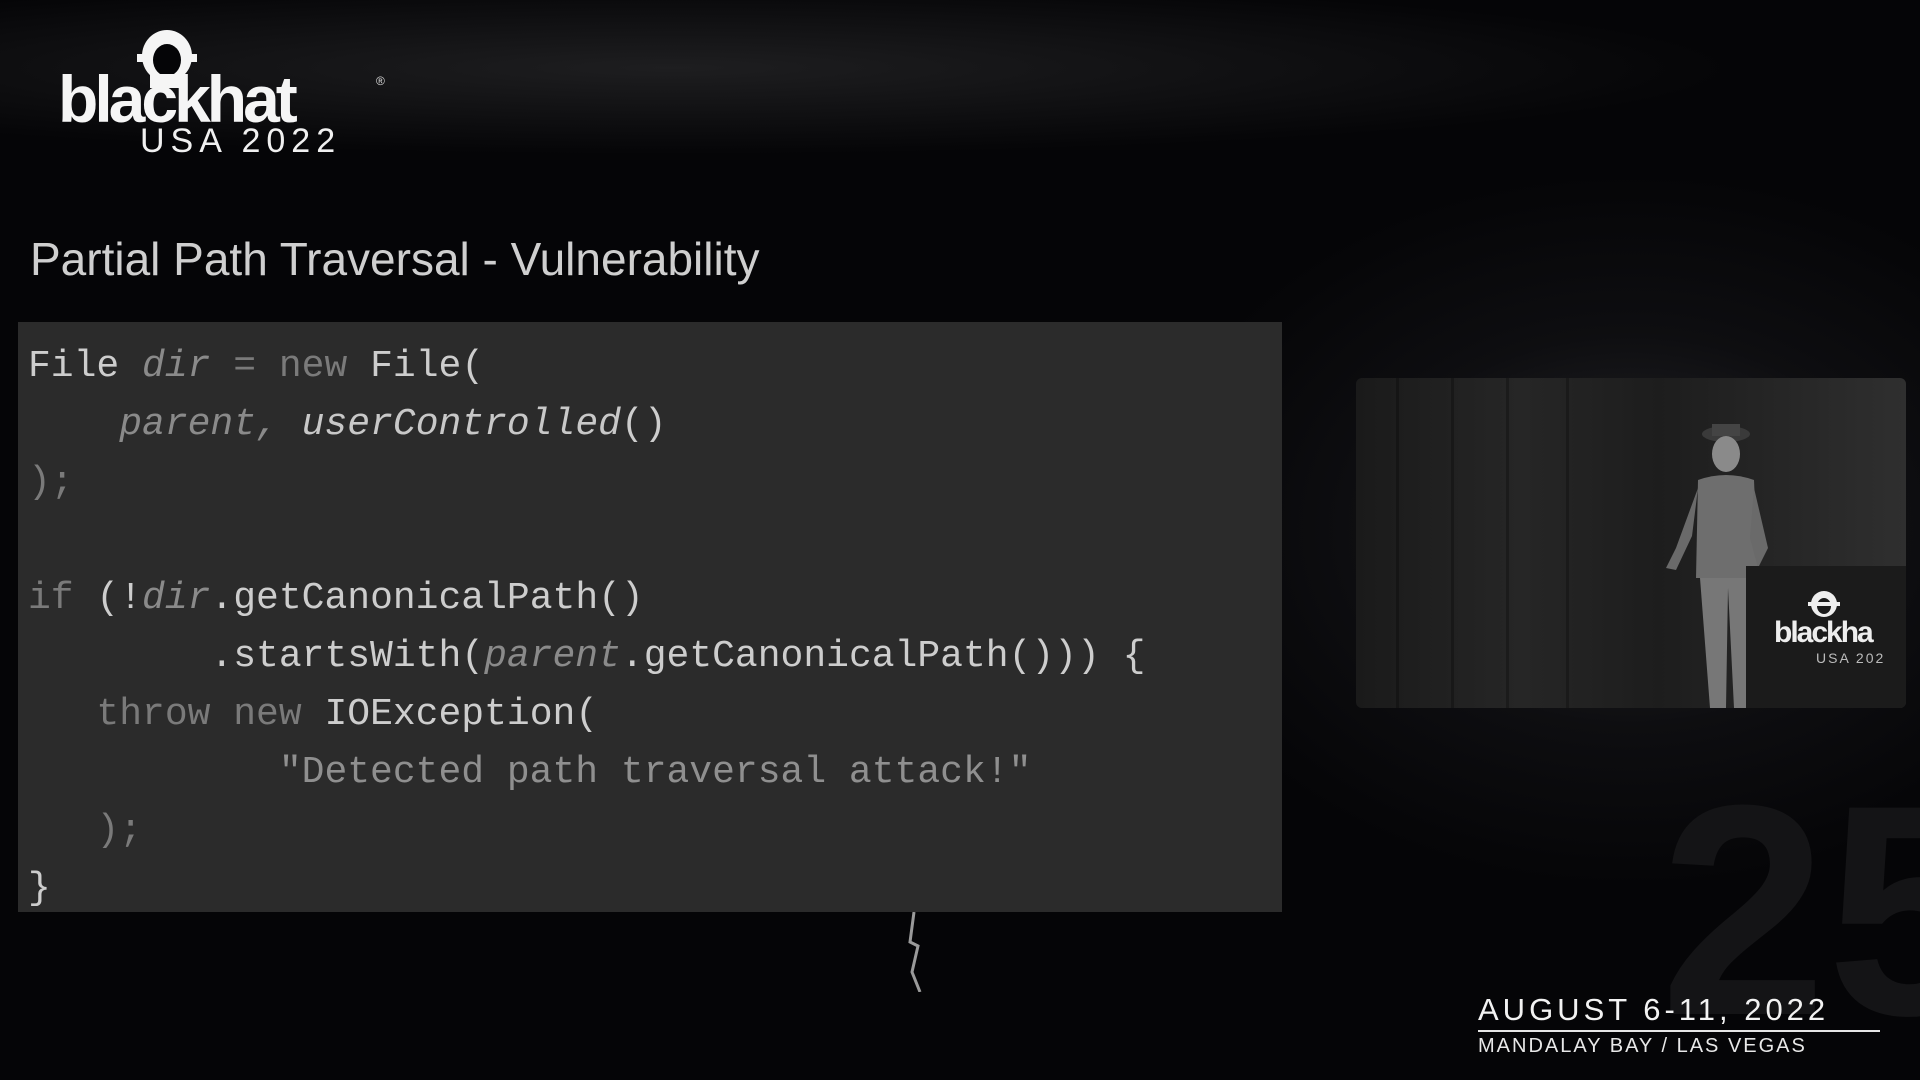 This screenshot has height=1080, width=1920. What do you see at coordinates (586, 367) in the screenshot?
I see `code-line: File dir = new File(` at bounding box center [586, 367].